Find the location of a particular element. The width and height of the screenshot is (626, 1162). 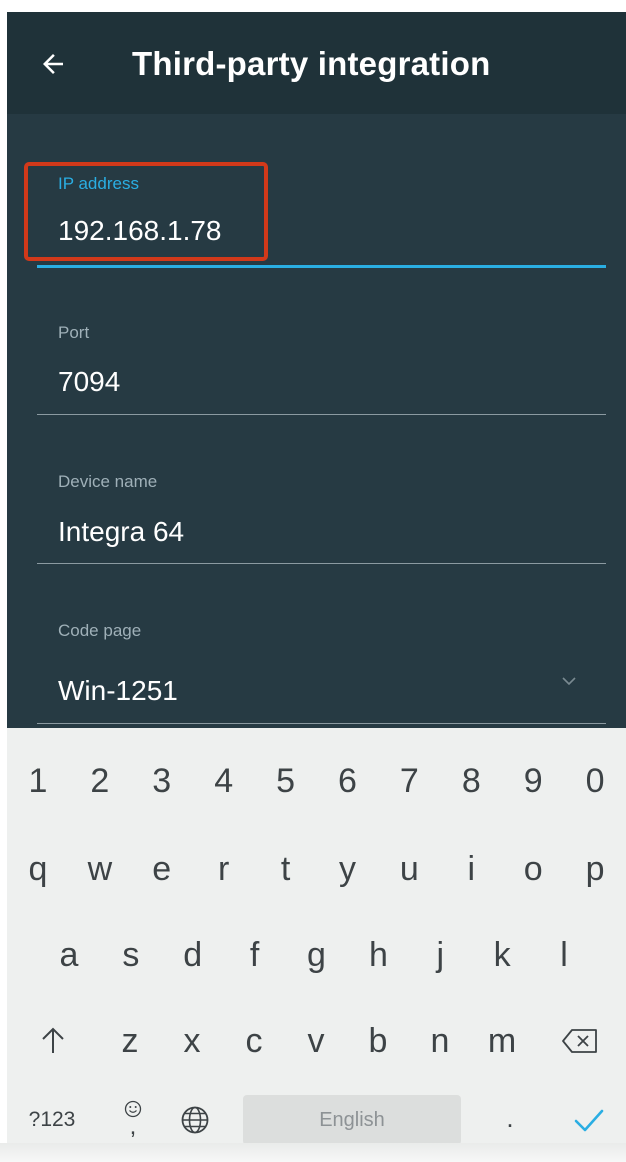

key-g: g is located at coordinates (317, 955).